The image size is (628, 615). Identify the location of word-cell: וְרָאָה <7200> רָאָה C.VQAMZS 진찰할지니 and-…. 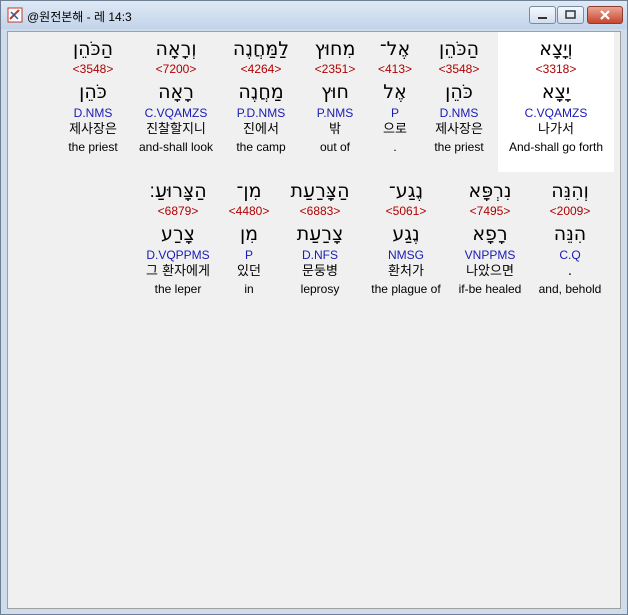
(176, 95).